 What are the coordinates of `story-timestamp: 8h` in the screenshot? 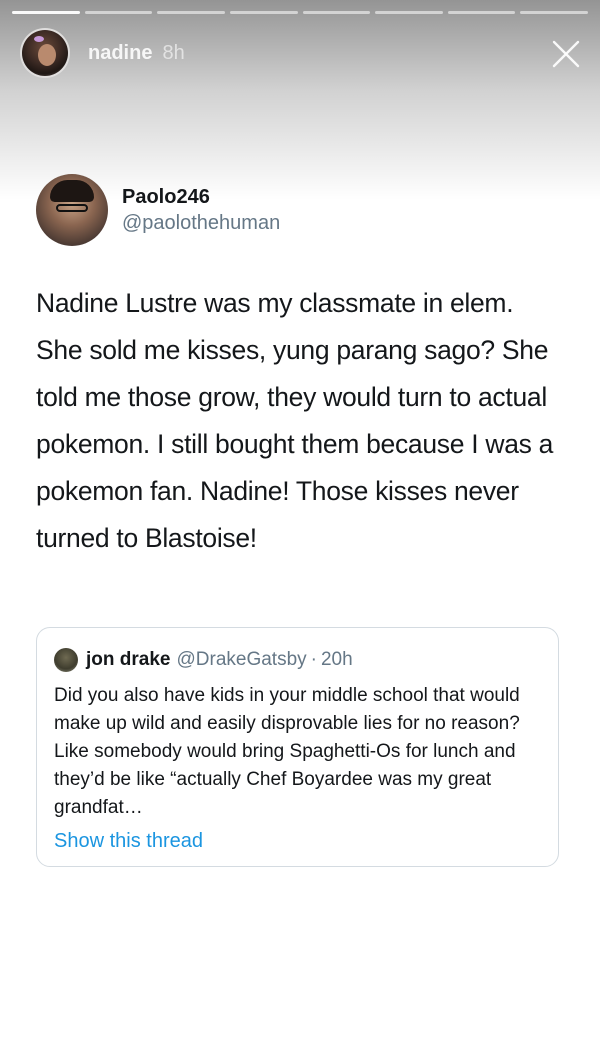 It's located at (173, 52).